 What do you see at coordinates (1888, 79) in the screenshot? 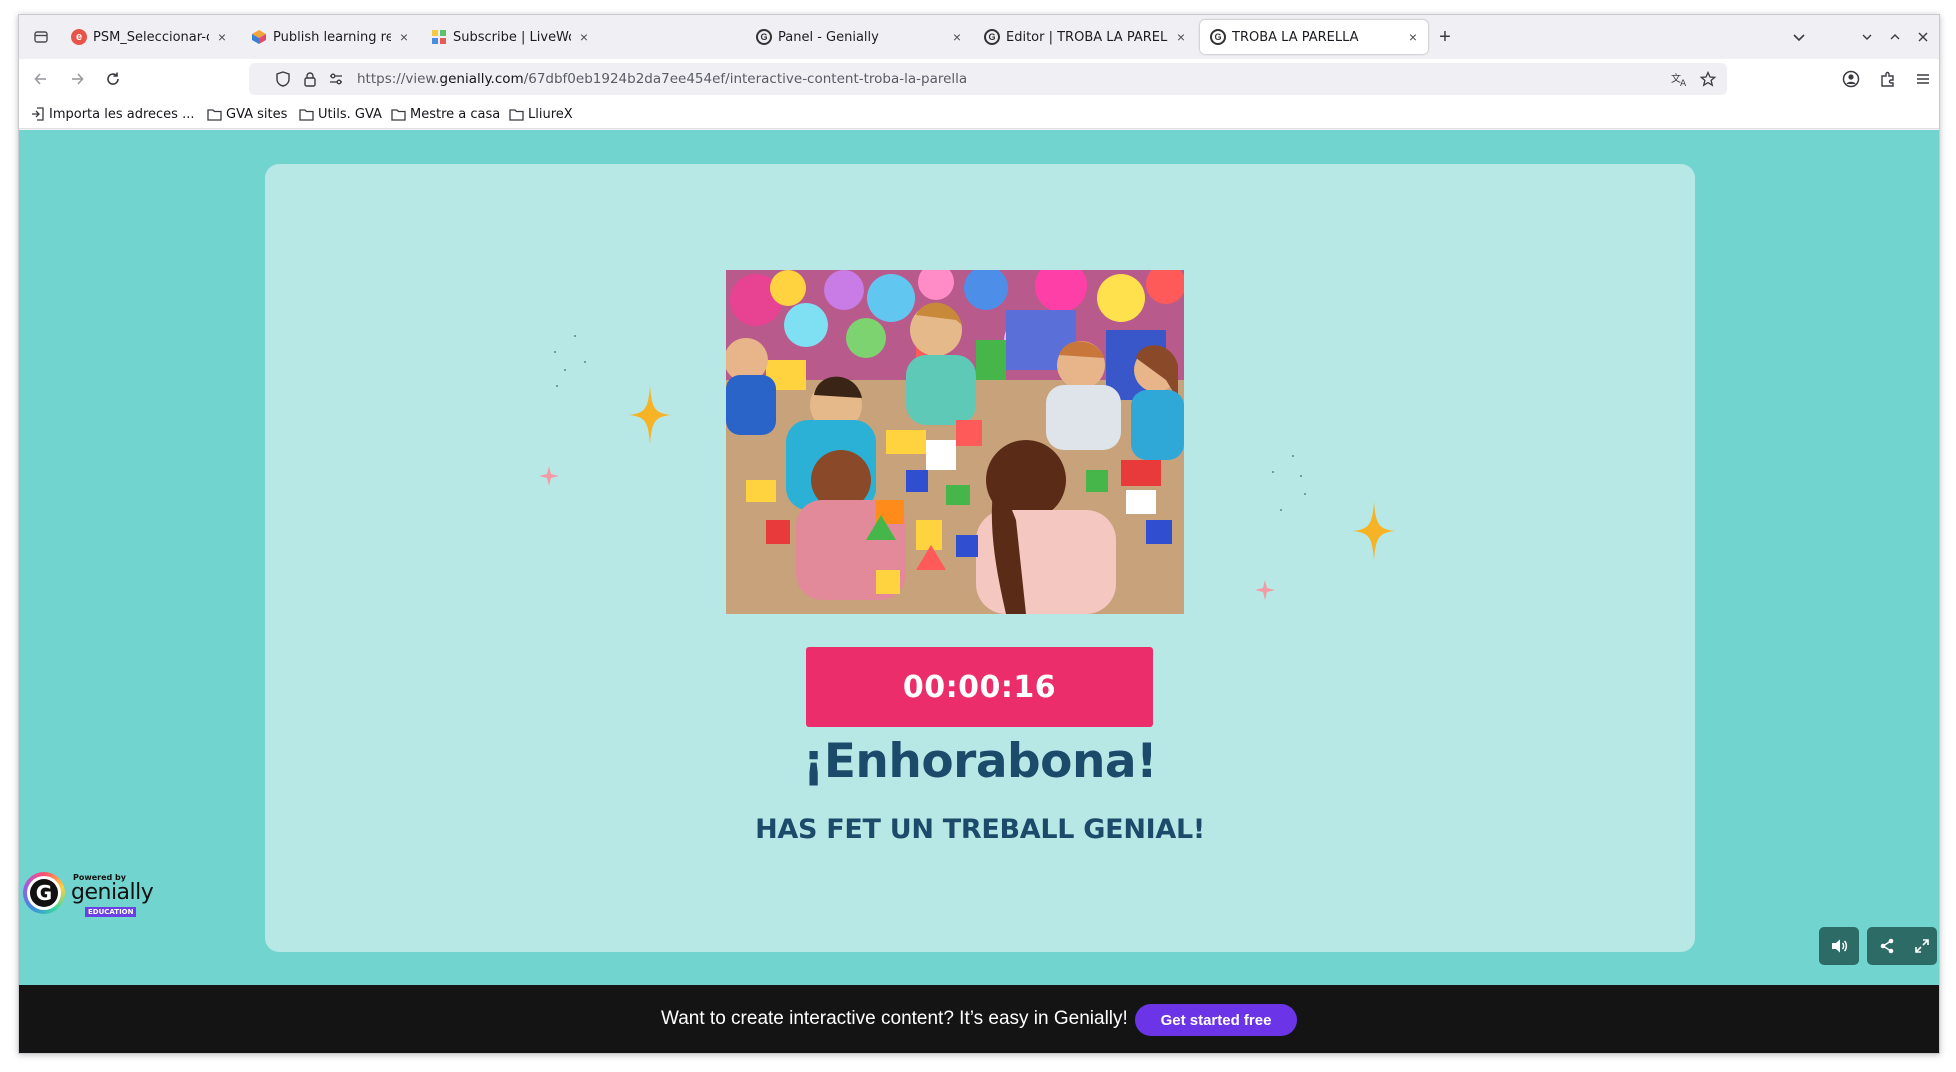
I see `extensions-icon` at bounding box center [1888, 79].